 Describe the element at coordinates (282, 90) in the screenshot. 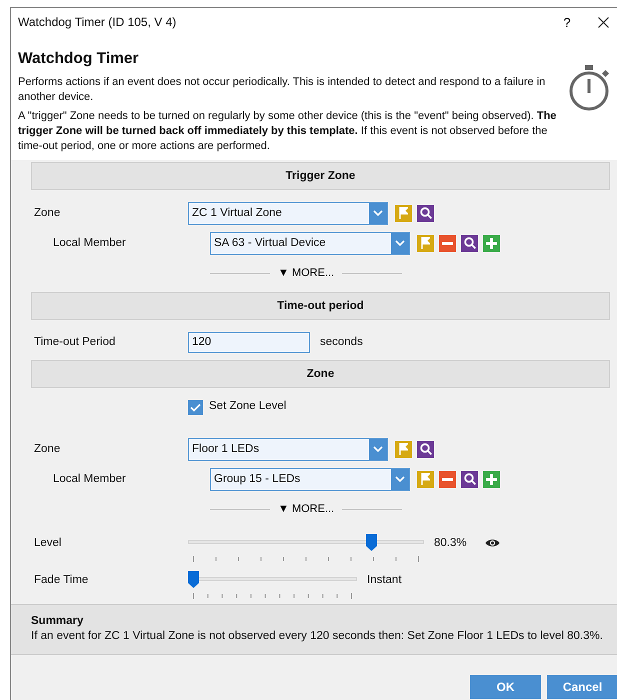

I see `description-text: Performs actions if an event does not occur periodically. This is intended to detect and respond to a failure in another device.` at that location.